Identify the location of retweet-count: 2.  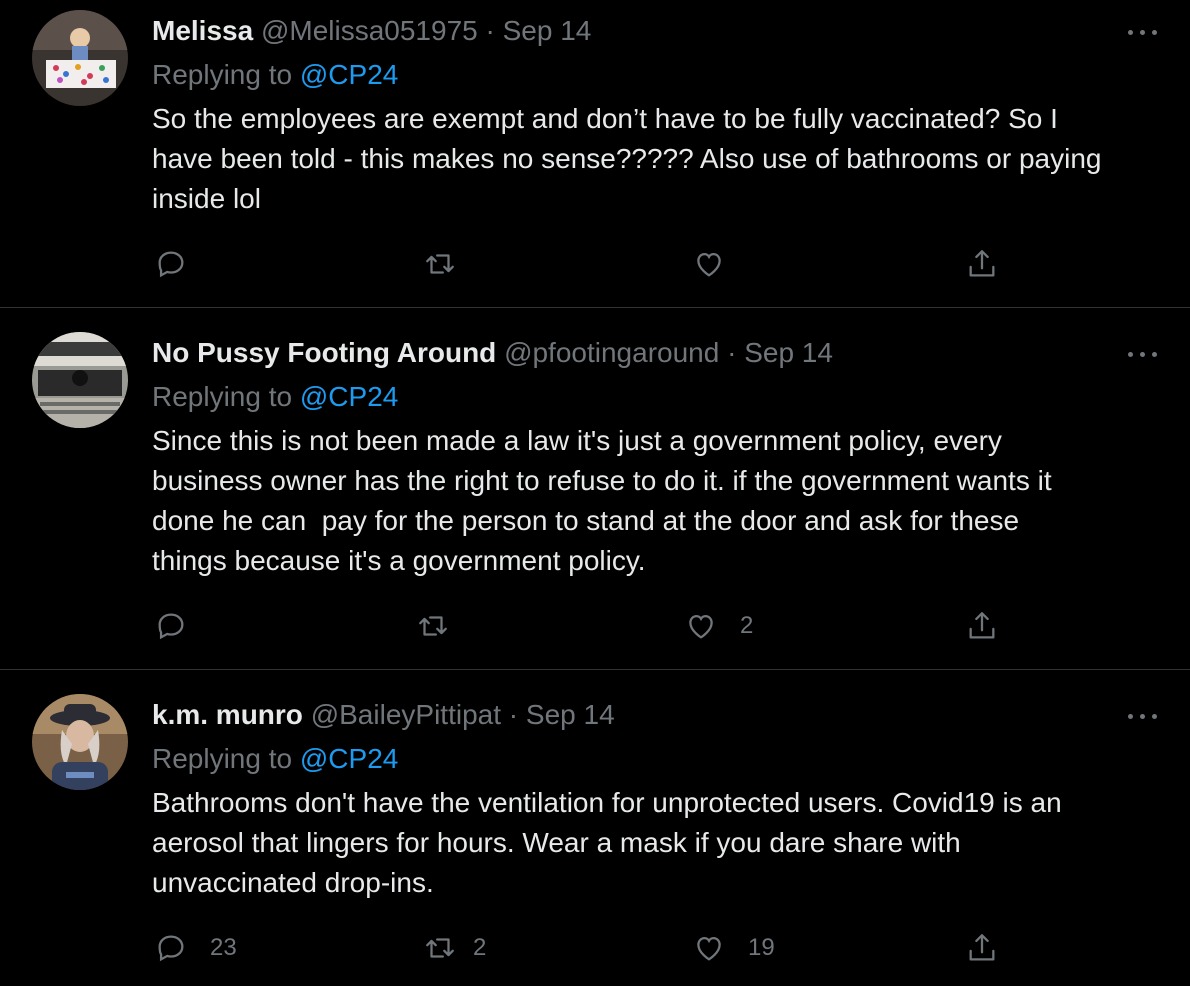
(480, 947).